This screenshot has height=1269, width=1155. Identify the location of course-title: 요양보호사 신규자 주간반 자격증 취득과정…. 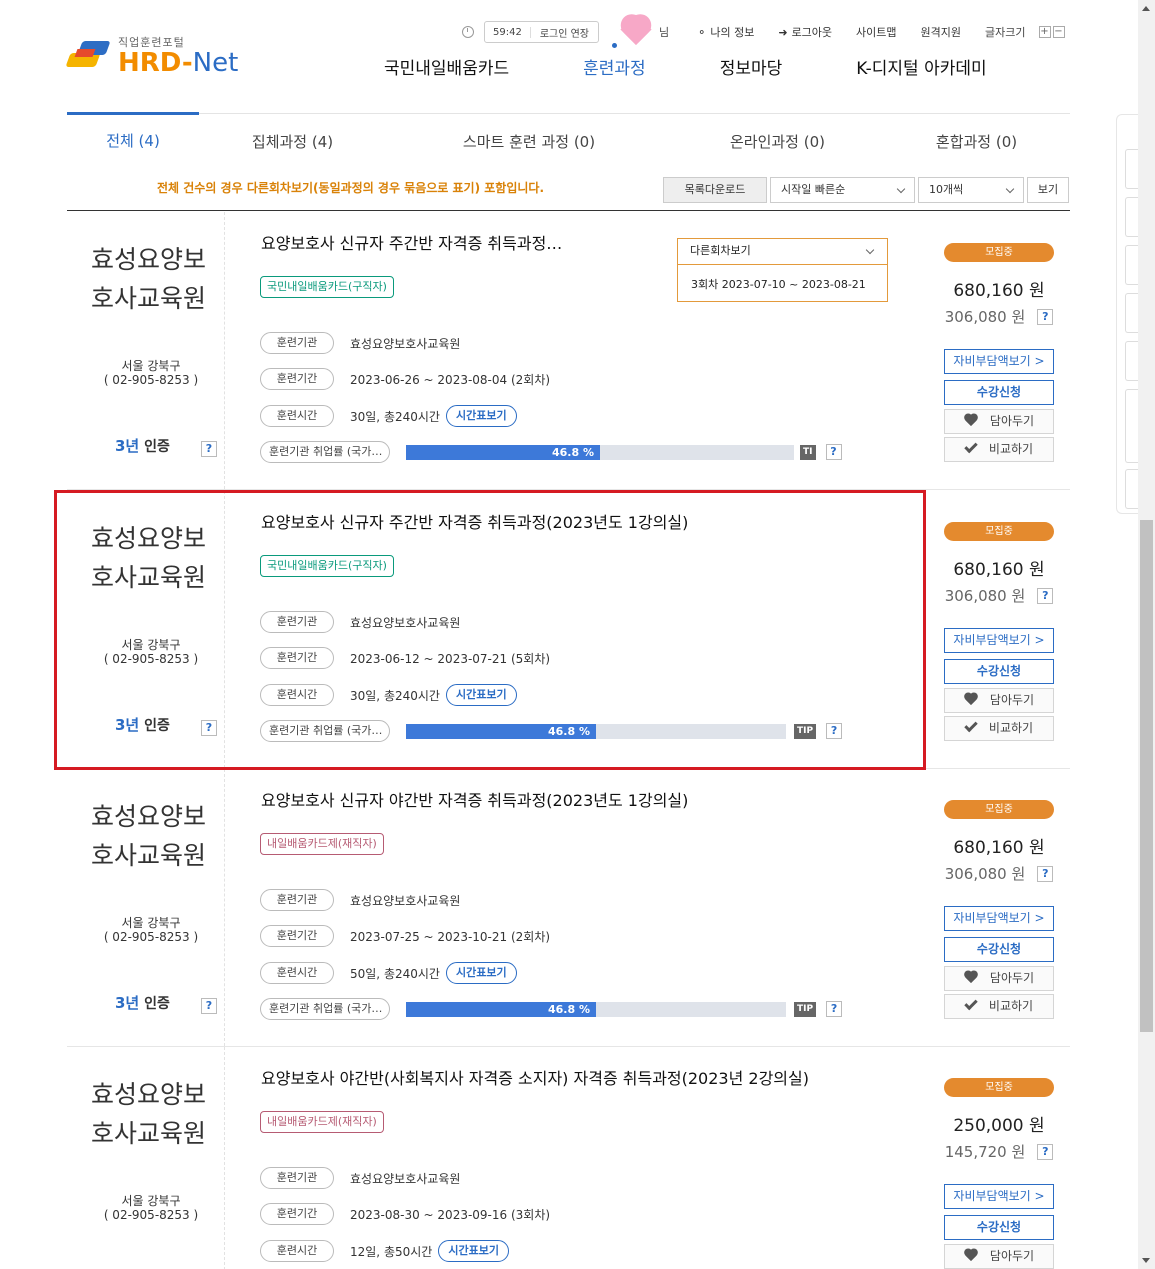
(411, 242).